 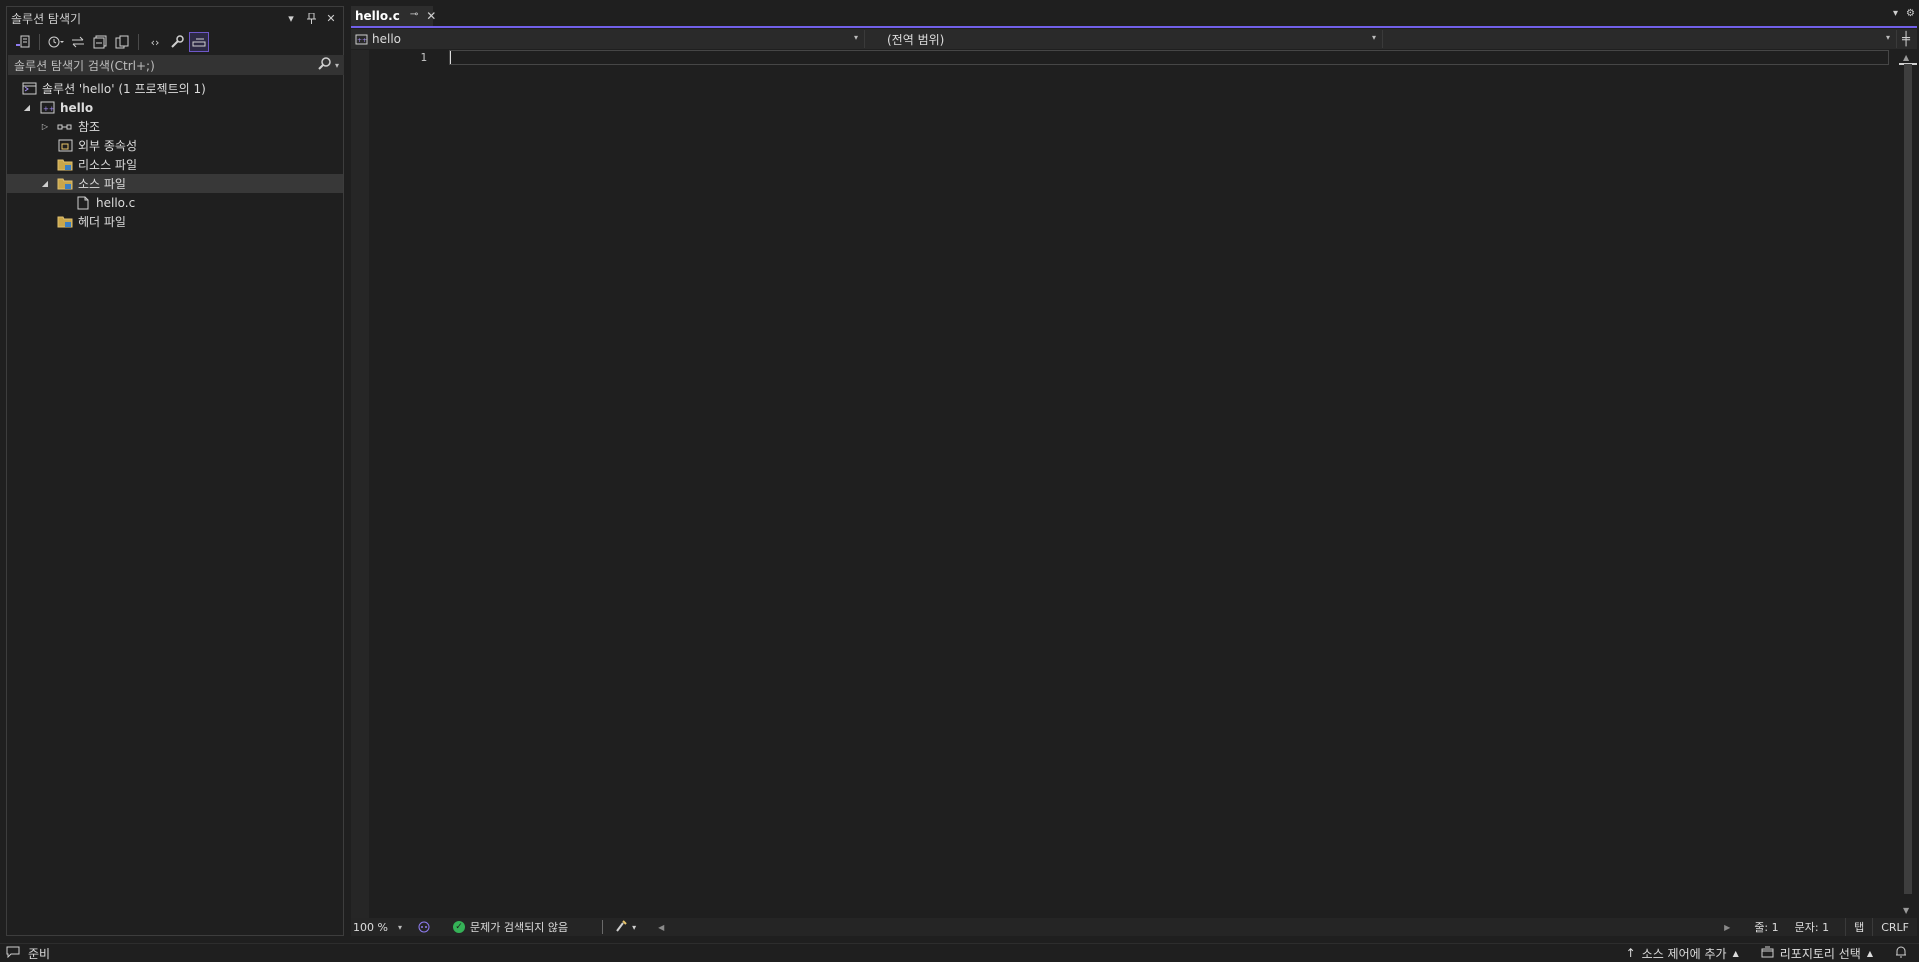 I want to click on vertical-scrollbar: ▲ ▼, so click(x=1908, y=484).